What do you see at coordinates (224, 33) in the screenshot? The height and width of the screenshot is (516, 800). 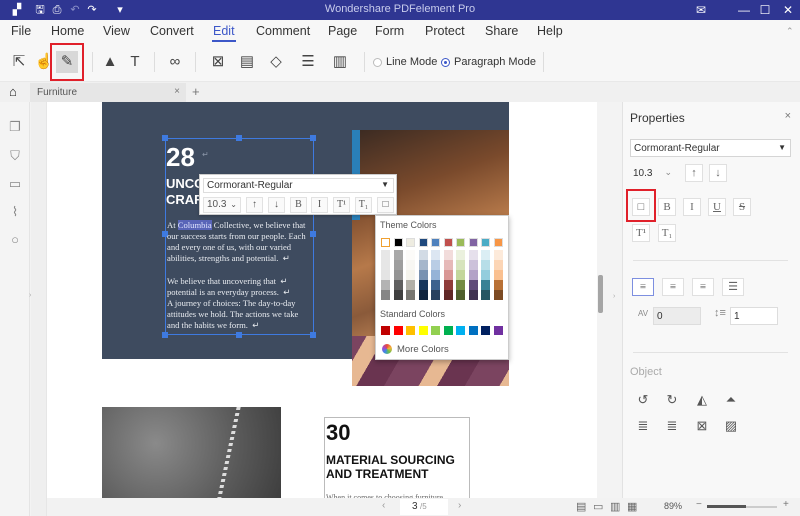 I see `menu-edit: Edit` at bounding box center [224, 33].